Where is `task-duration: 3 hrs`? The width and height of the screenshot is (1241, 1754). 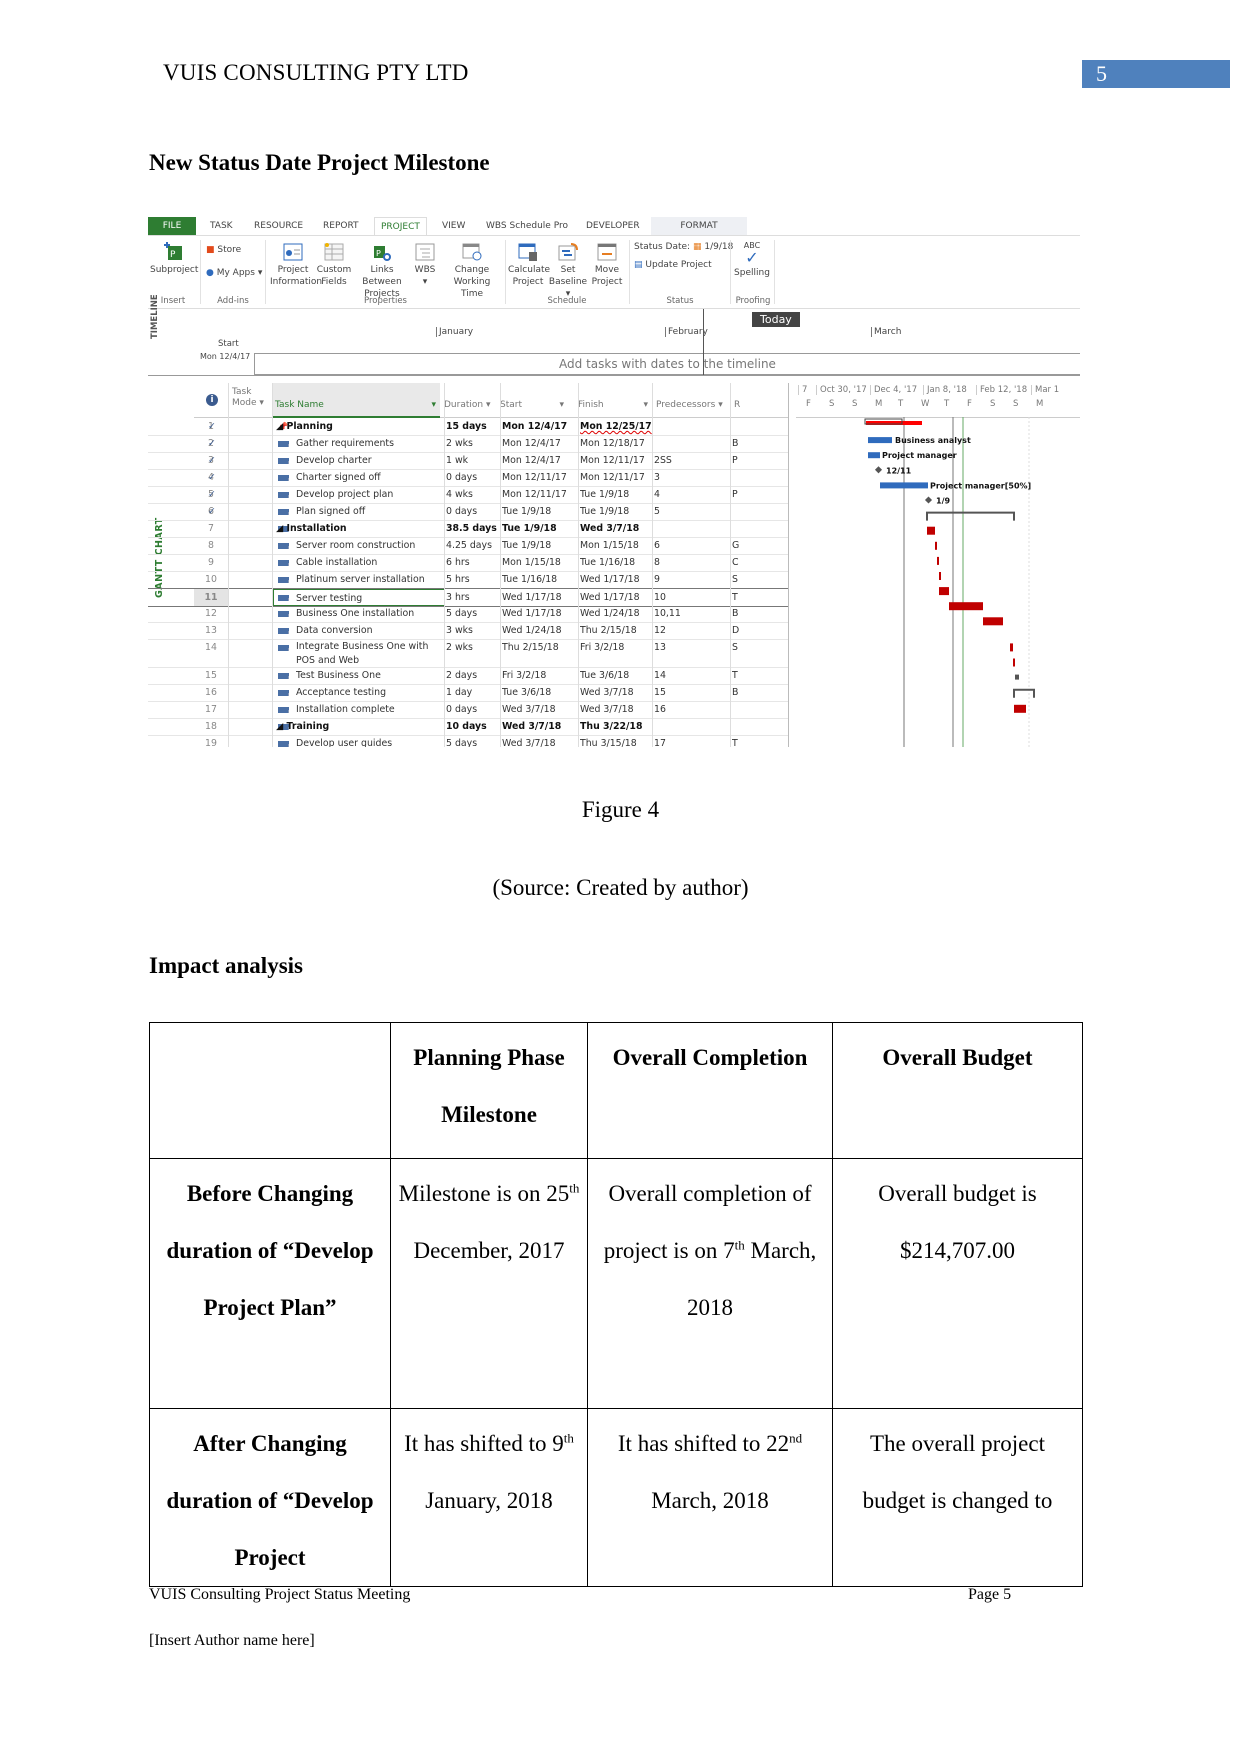 task-duration: 3 hrs is located at coordinates (458, 597).